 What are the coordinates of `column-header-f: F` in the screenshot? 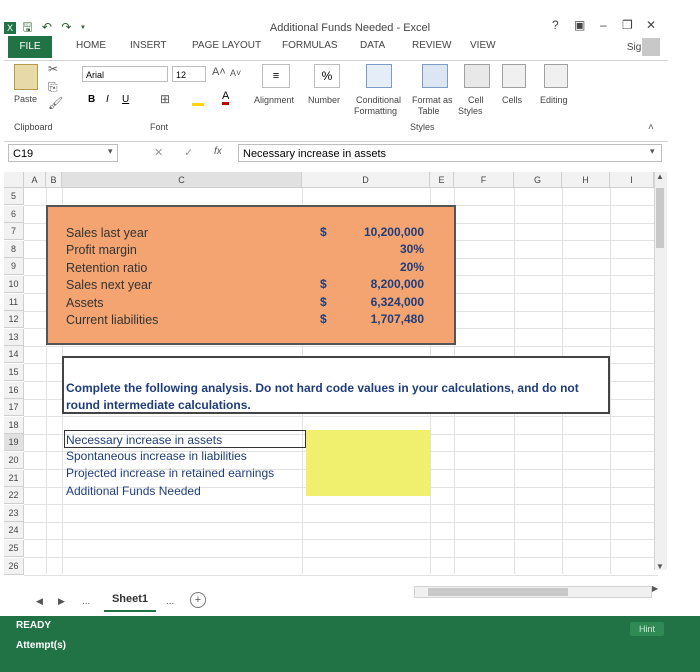 It's located at (484, 180).